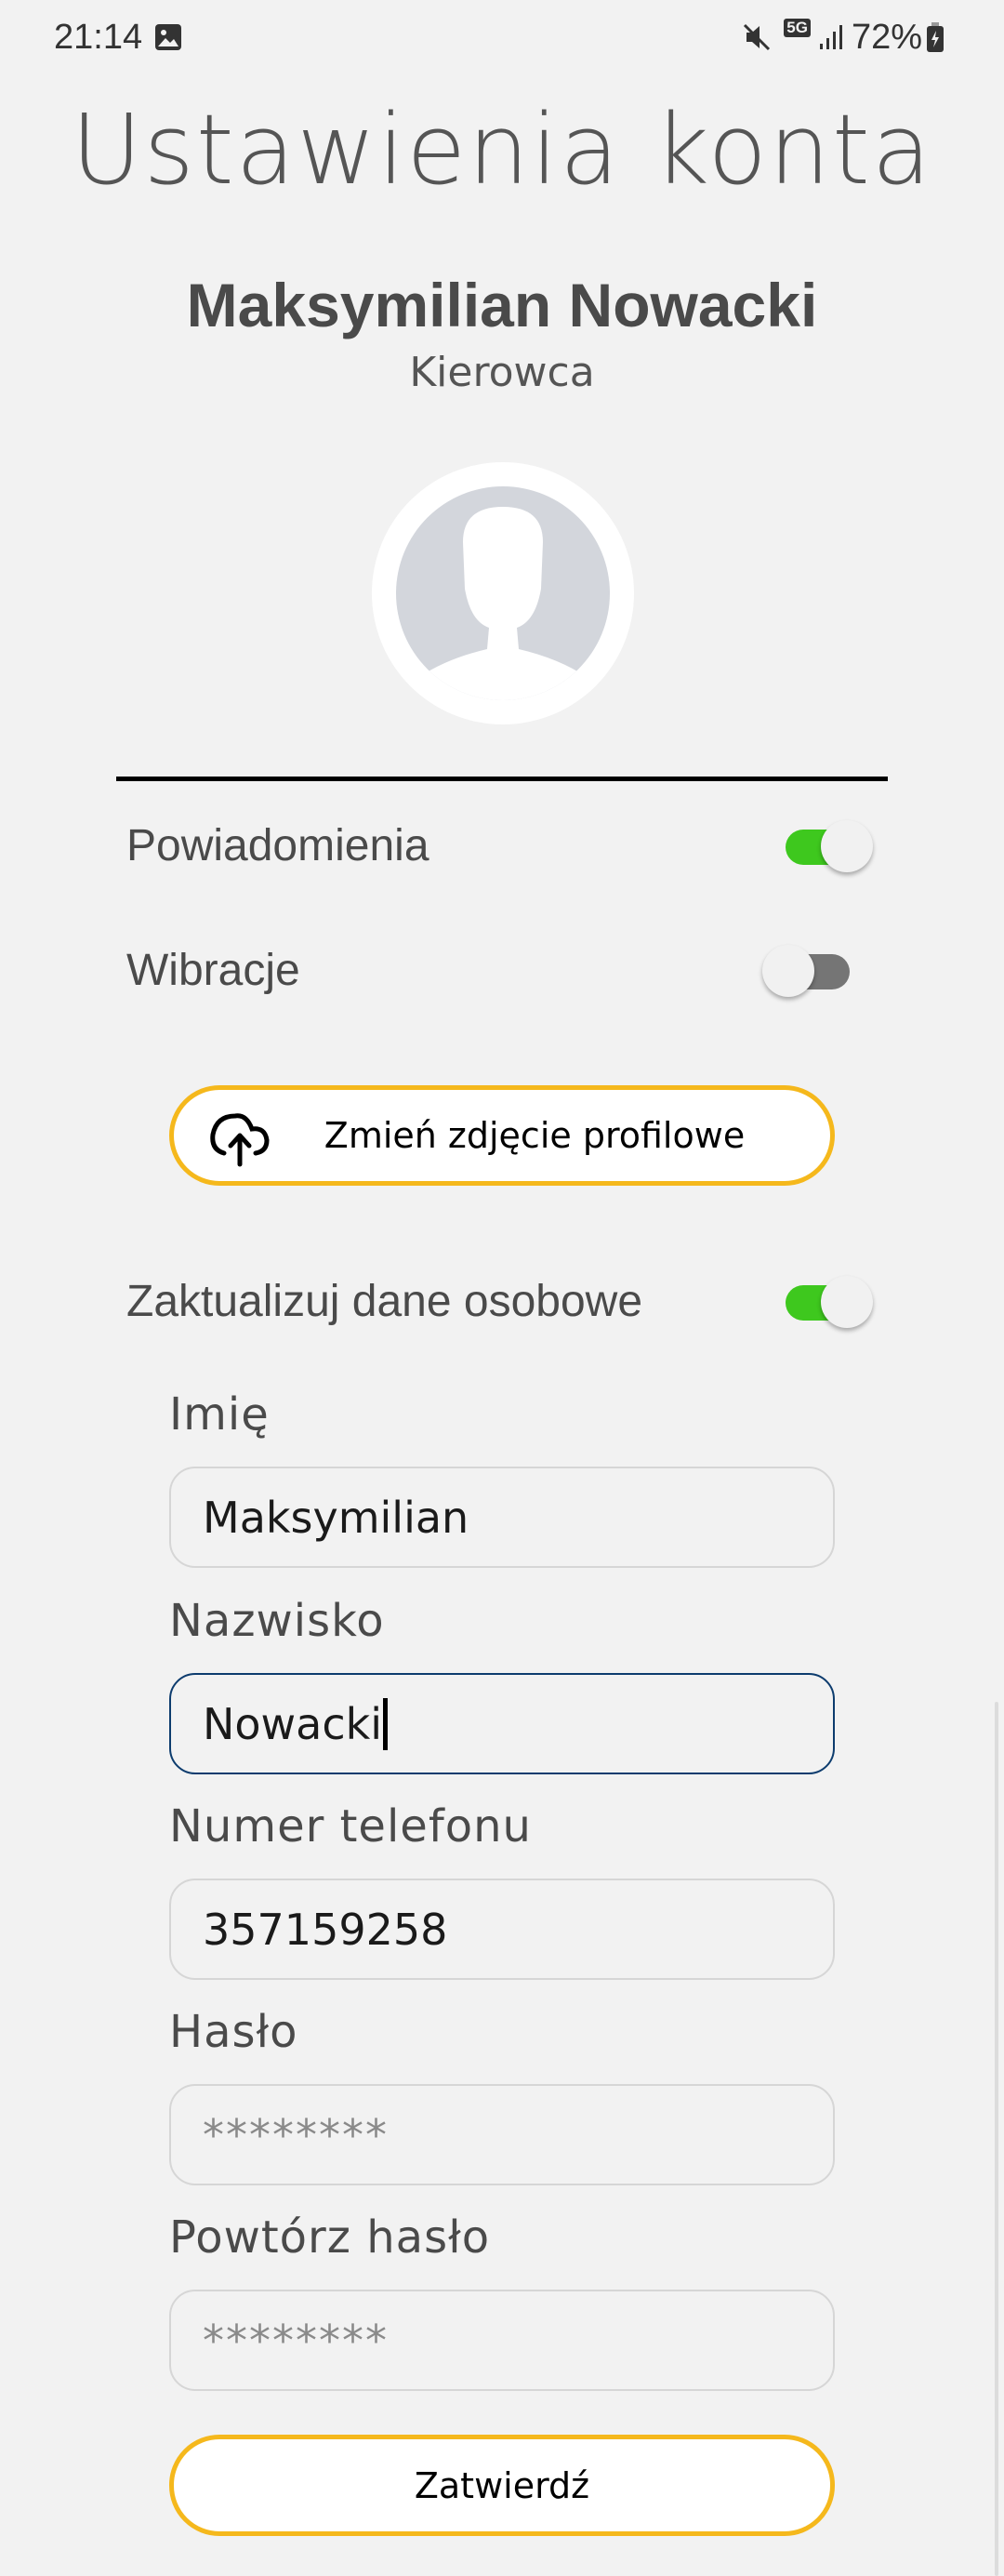 The height and width of the screenshot is (2576, 1004). I want to click on status-bar-left: 21:14, so click(118, 37).